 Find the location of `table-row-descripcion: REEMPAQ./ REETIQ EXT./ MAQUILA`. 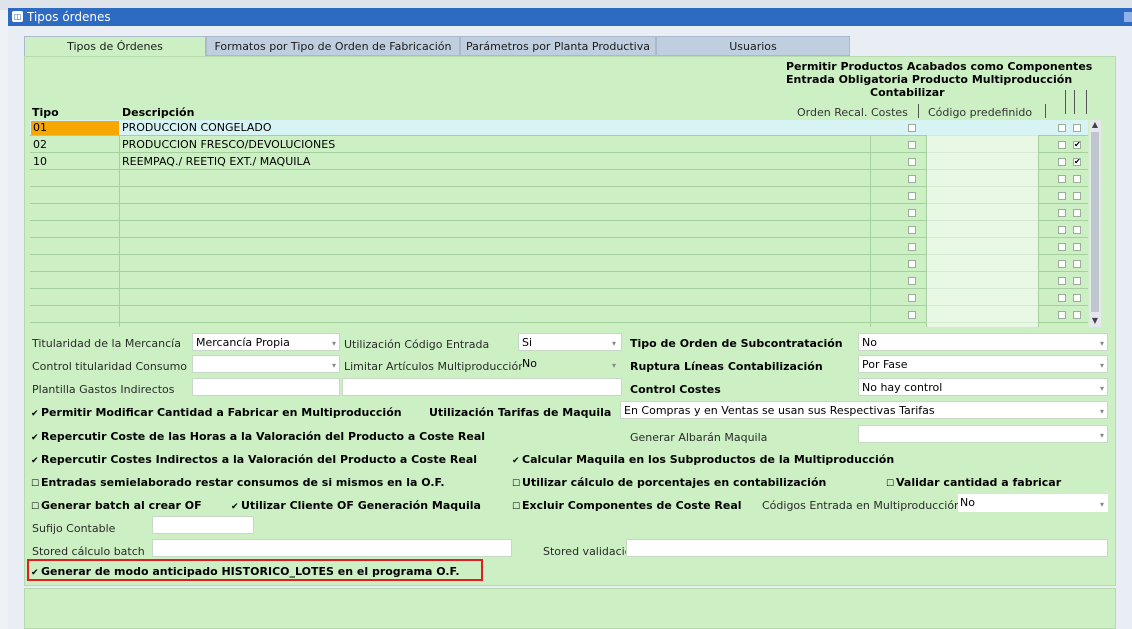

table-row-descripcion: REEMPAQ./ REETIQ EXT./ MAQUILA is located at coordinates (216, 161).